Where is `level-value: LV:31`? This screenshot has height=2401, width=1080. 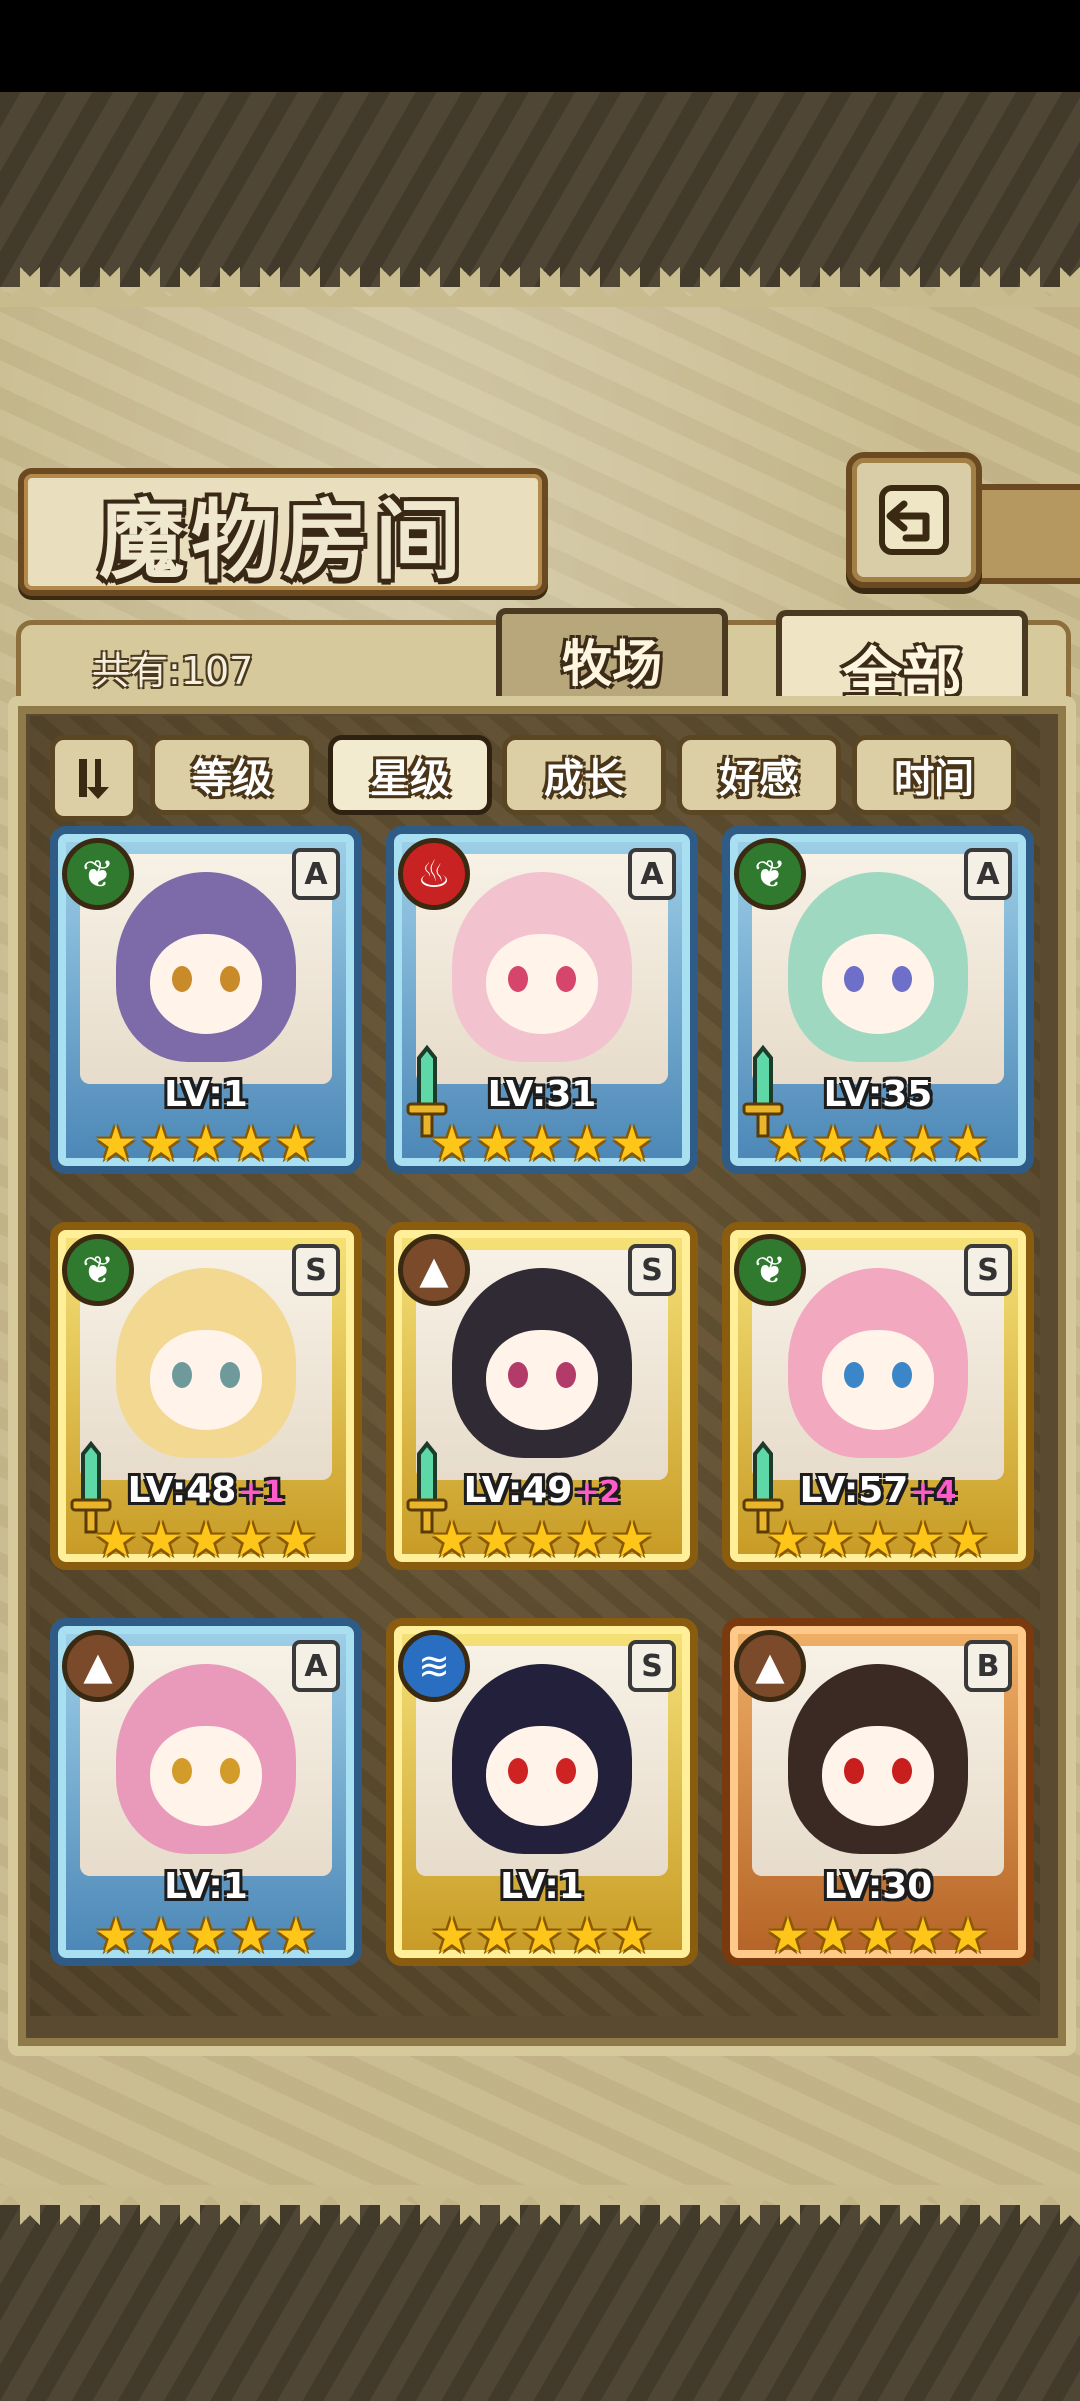
level-value: LV:31 is located at coordinates (542, 1094).